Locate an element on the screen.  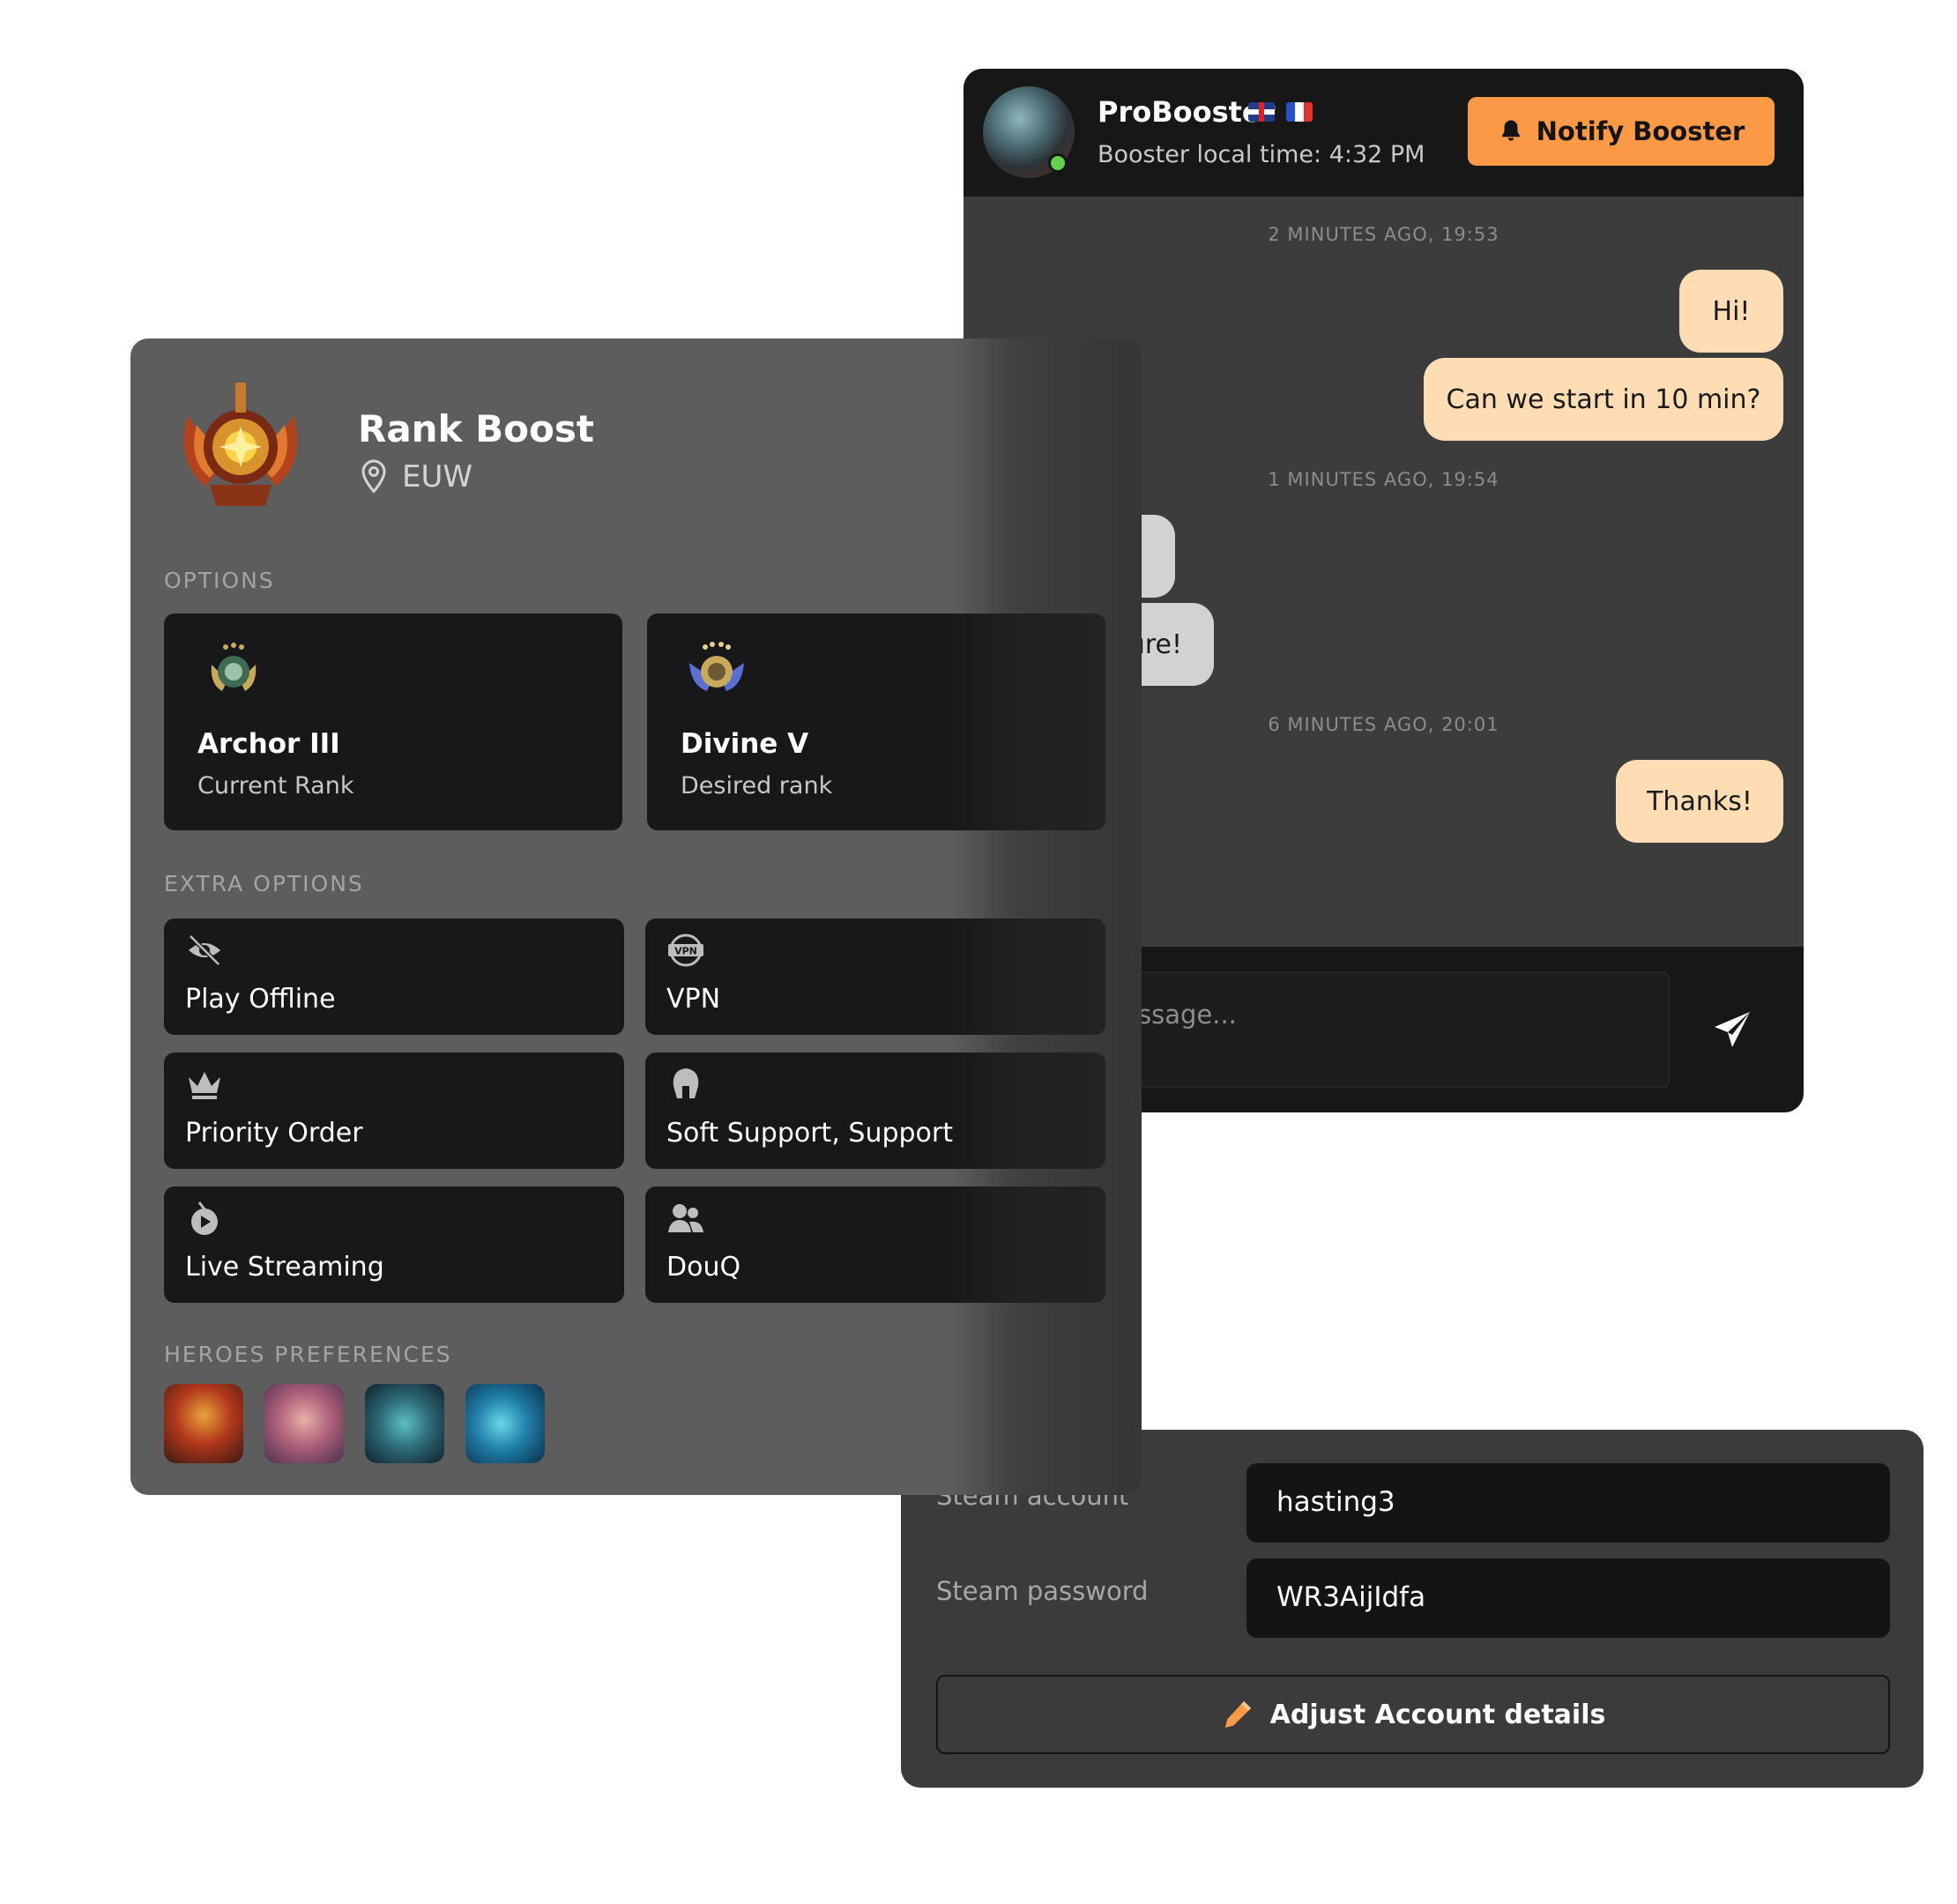
fr-flag-icon is located at coordinates (1299, 112).